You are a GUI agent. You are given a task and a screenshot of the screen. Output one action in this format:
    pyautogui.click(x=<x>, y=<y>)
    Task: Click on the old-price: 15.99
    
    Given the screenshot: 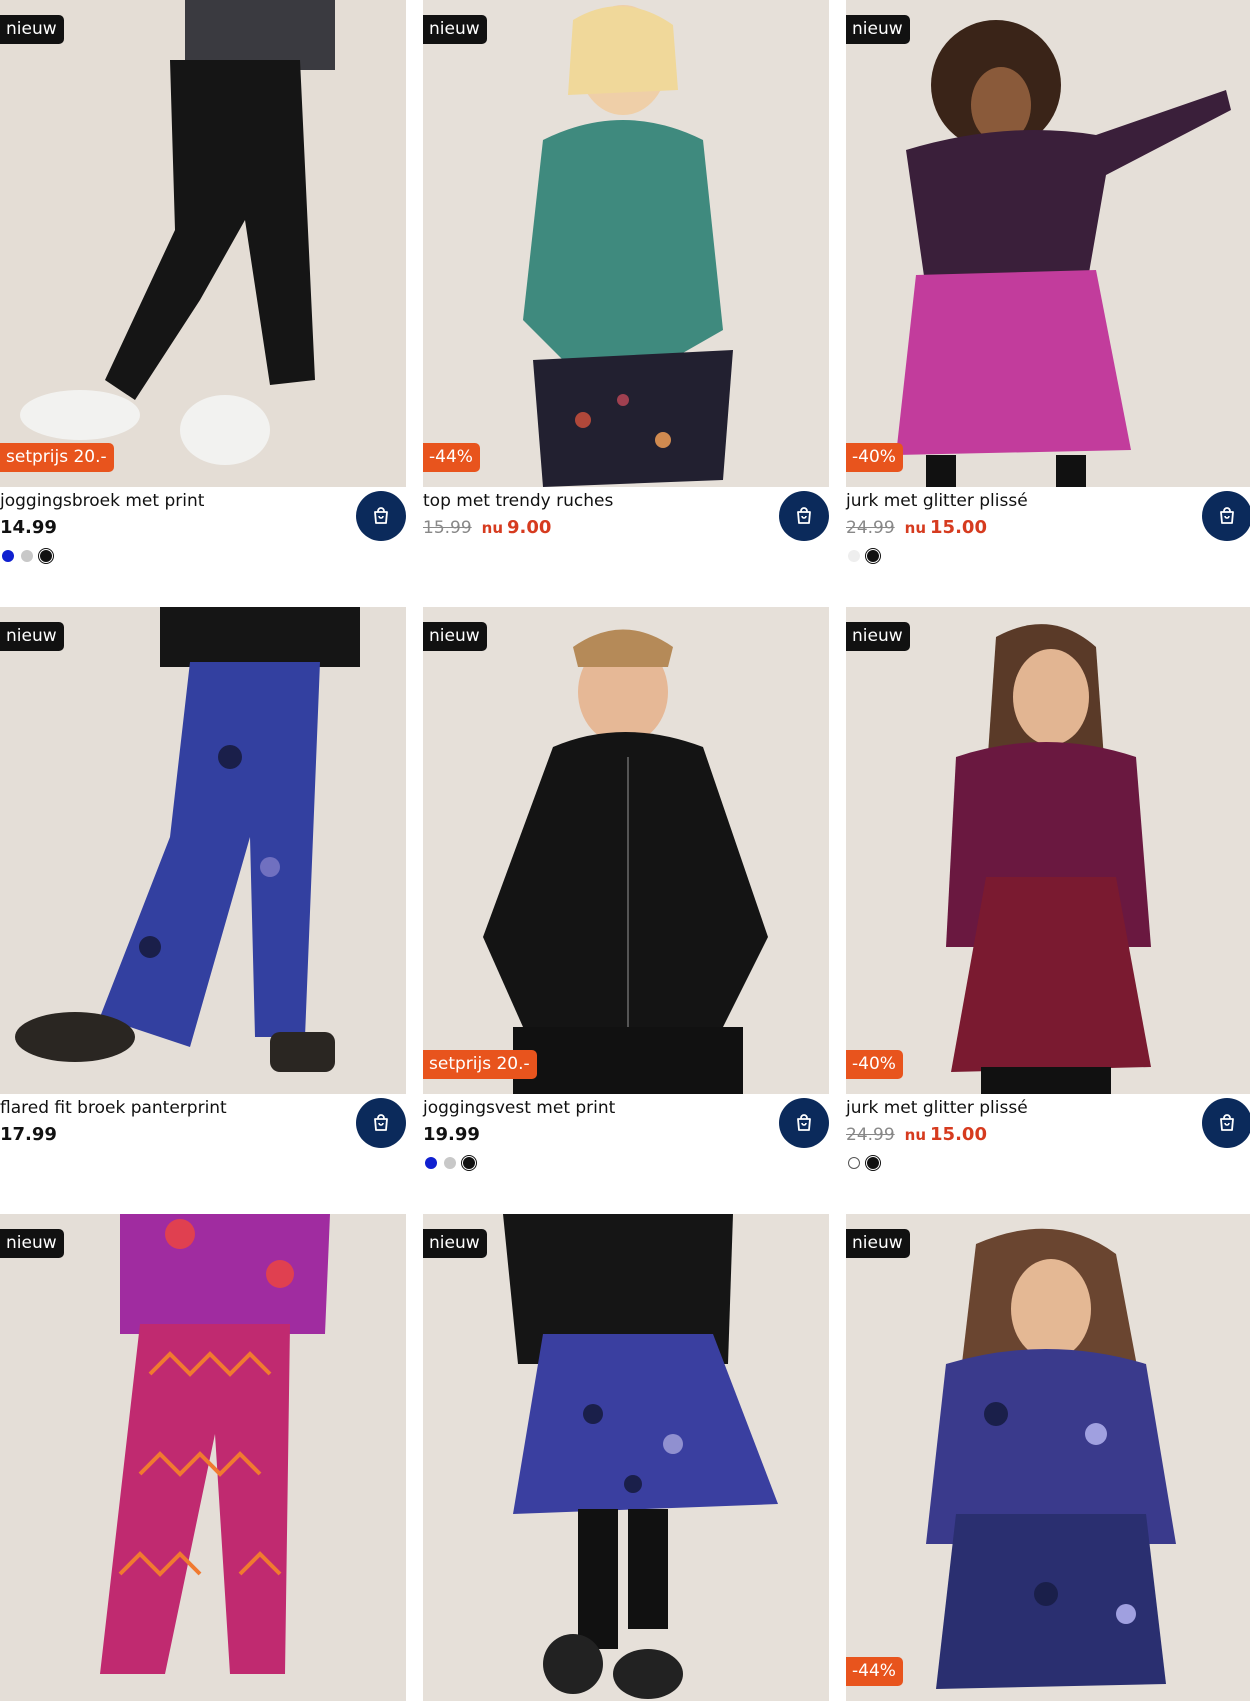 What is the action you would take?
    pyautogui.click(x=447, y=528)
    